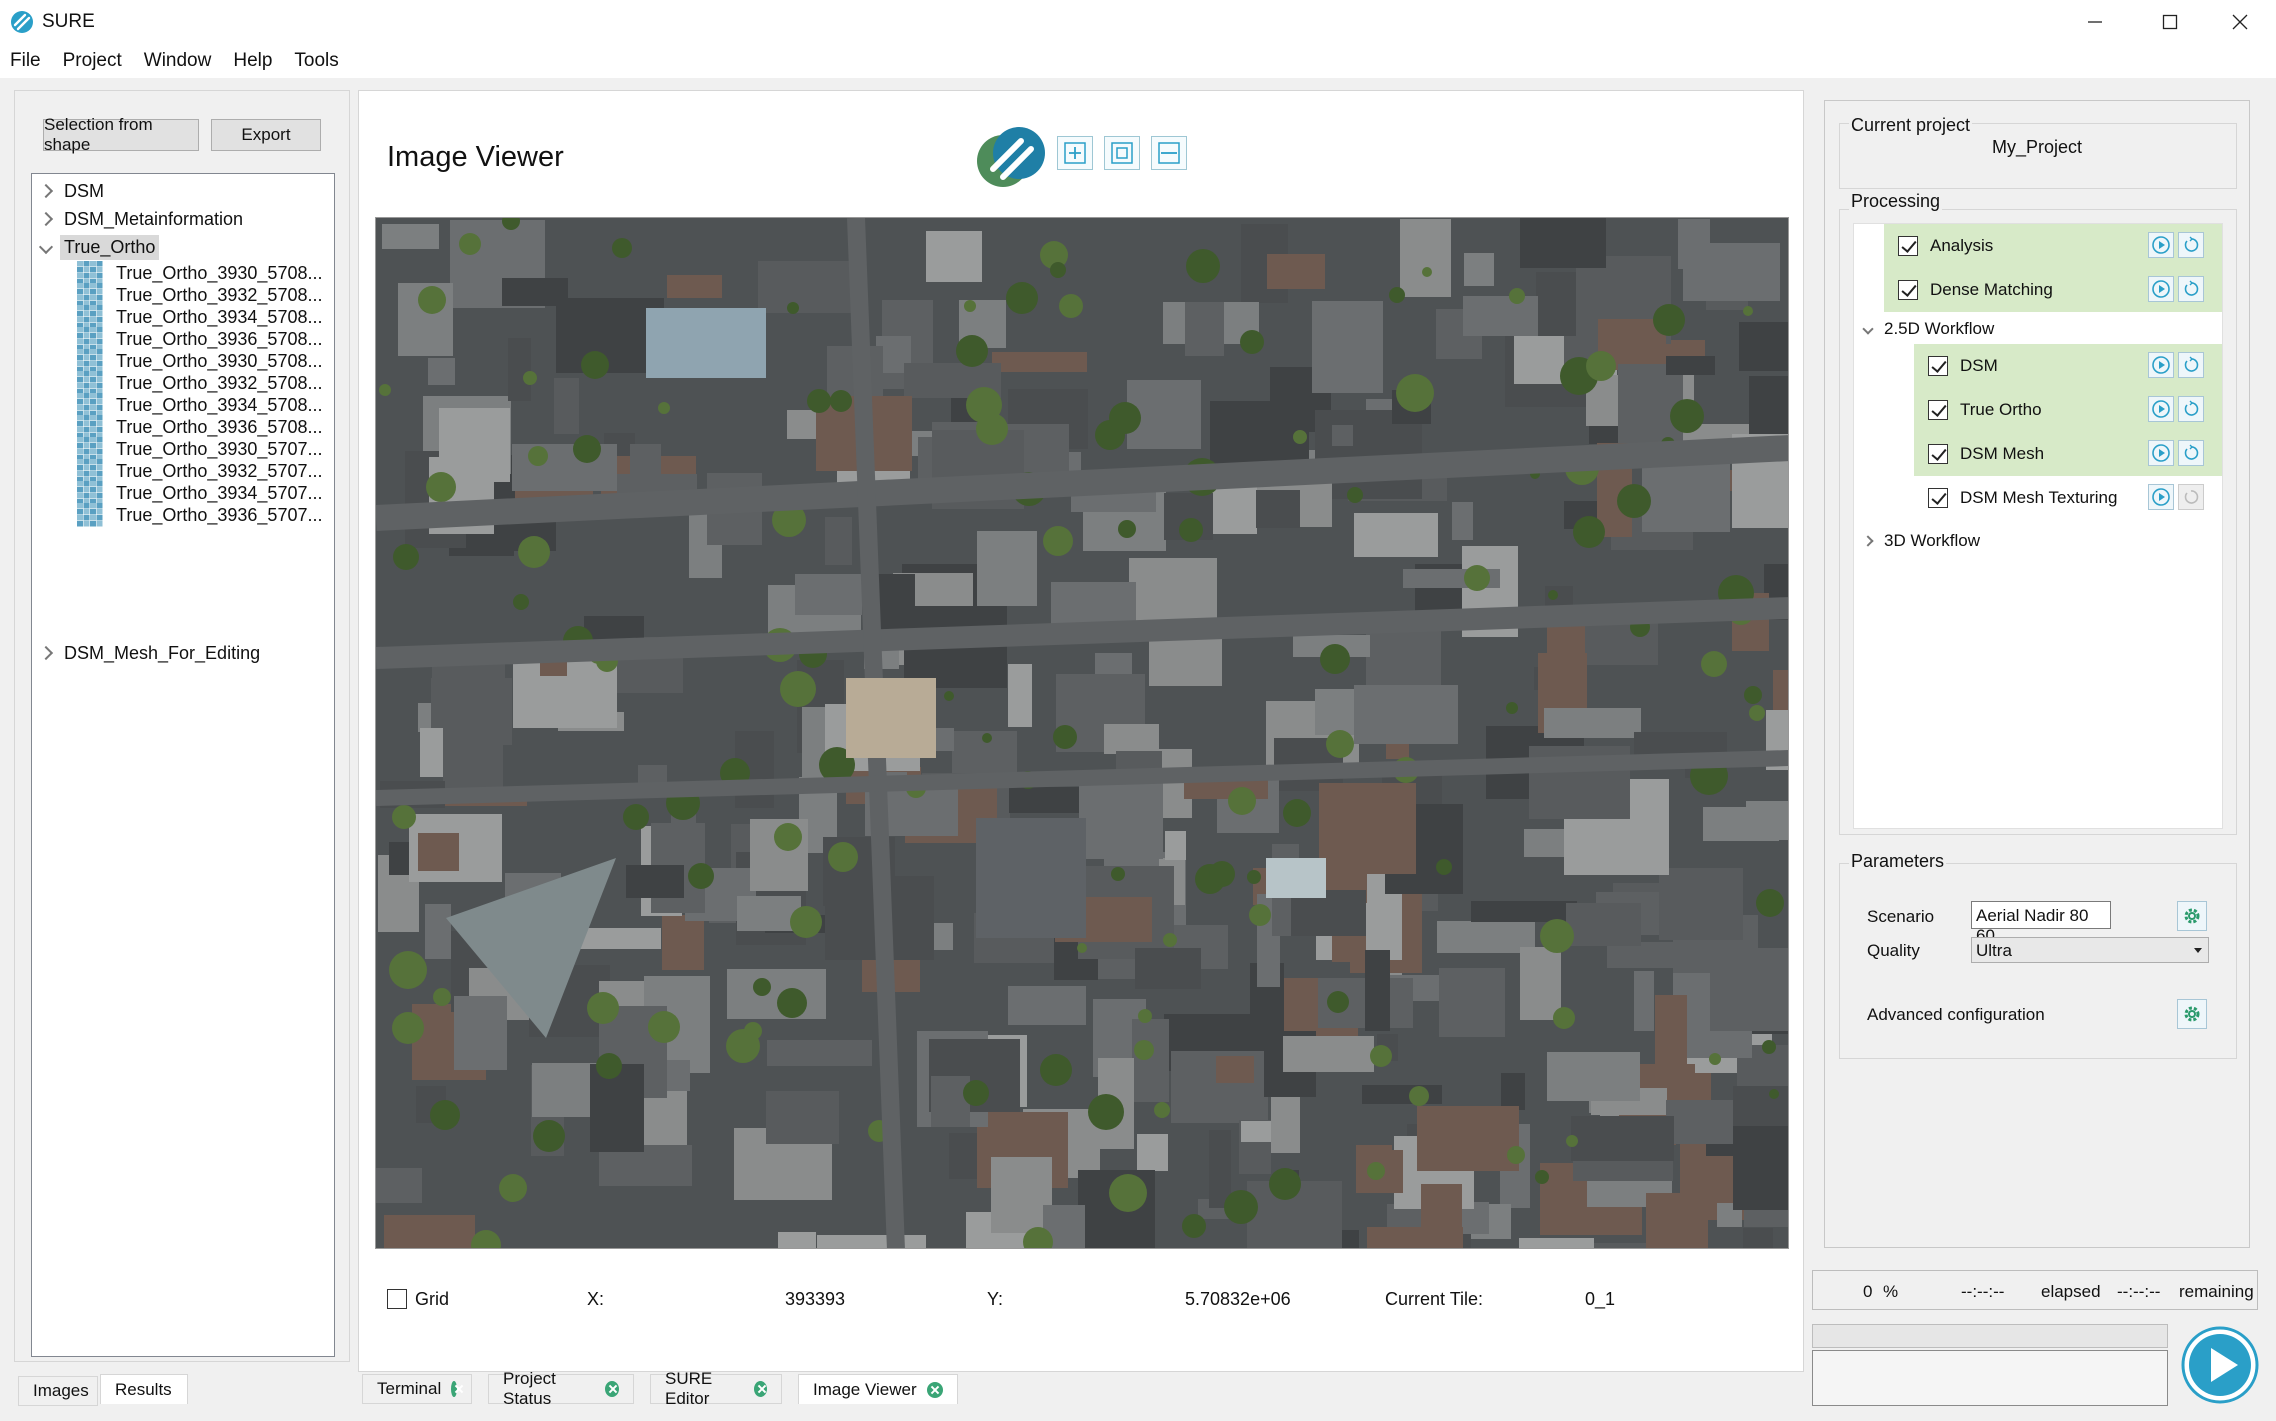  I want to click on tab-project-status: Project Status, so click(561, 1388).